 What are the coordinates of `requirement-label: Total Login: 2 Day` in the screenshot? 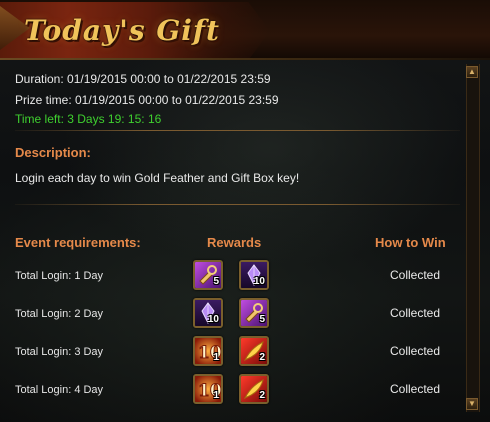 It's located at (59, 314).